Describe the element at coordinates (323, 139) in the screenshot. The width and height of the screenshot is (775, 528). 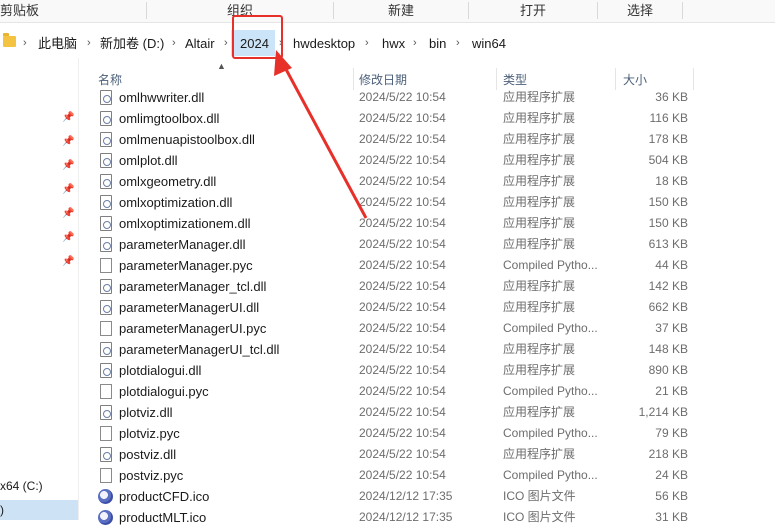
I see `arrow-shaft` at that location.